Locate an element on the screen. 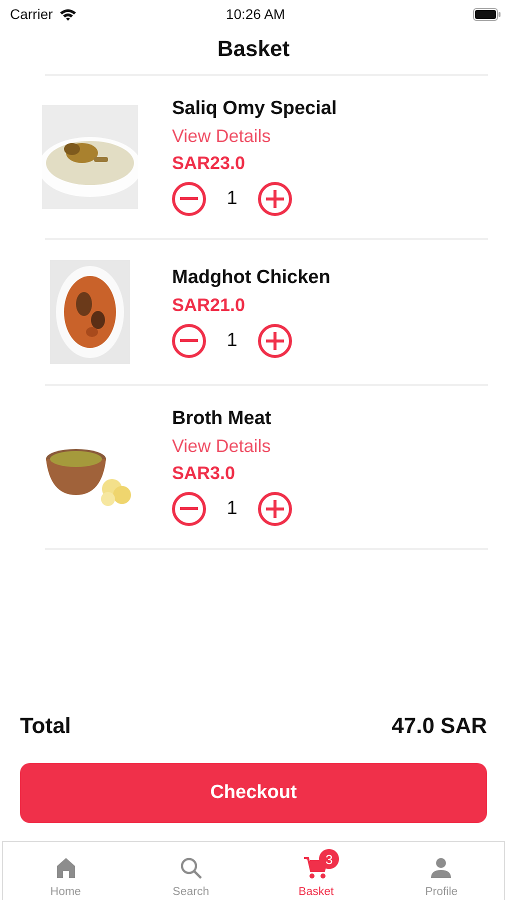  clock-time: 10:26 AM is located at coordinates (256, 14).